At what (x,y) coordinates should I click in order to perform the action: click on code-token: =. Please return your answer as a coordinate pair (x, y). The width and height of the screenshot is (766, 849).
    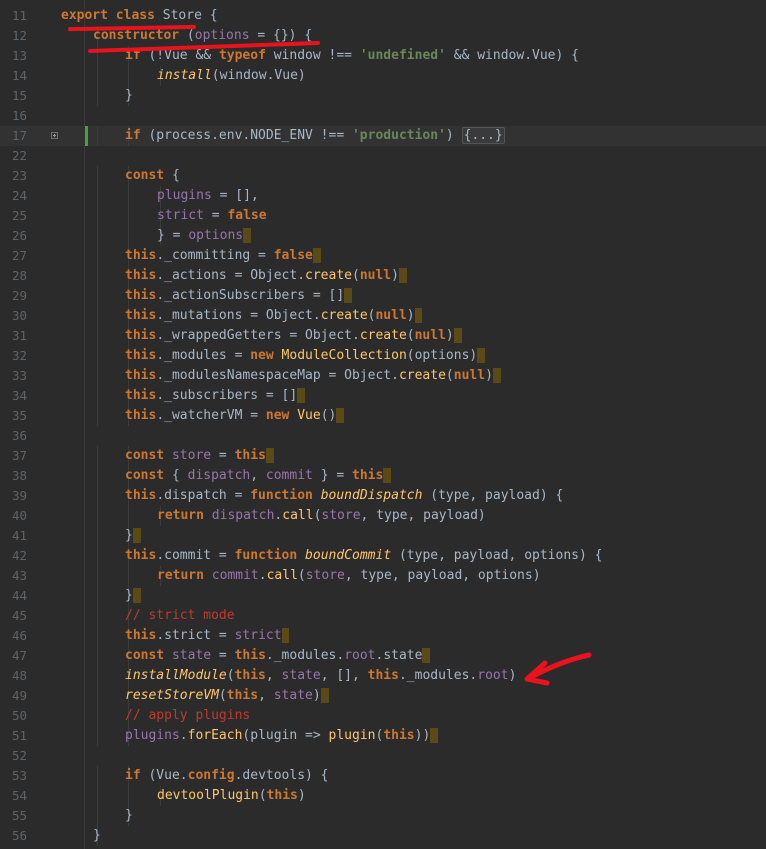
    Looking at the image, I should click on (215, 215).